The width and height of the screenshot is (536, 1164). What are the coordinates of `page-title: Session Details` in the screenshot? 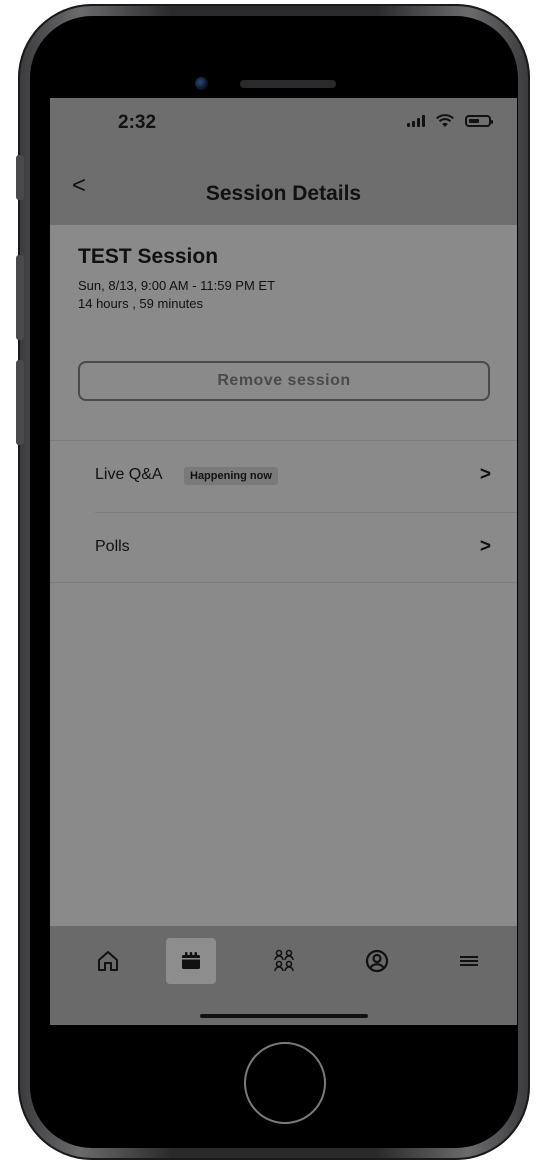 It's located at (283, 193).